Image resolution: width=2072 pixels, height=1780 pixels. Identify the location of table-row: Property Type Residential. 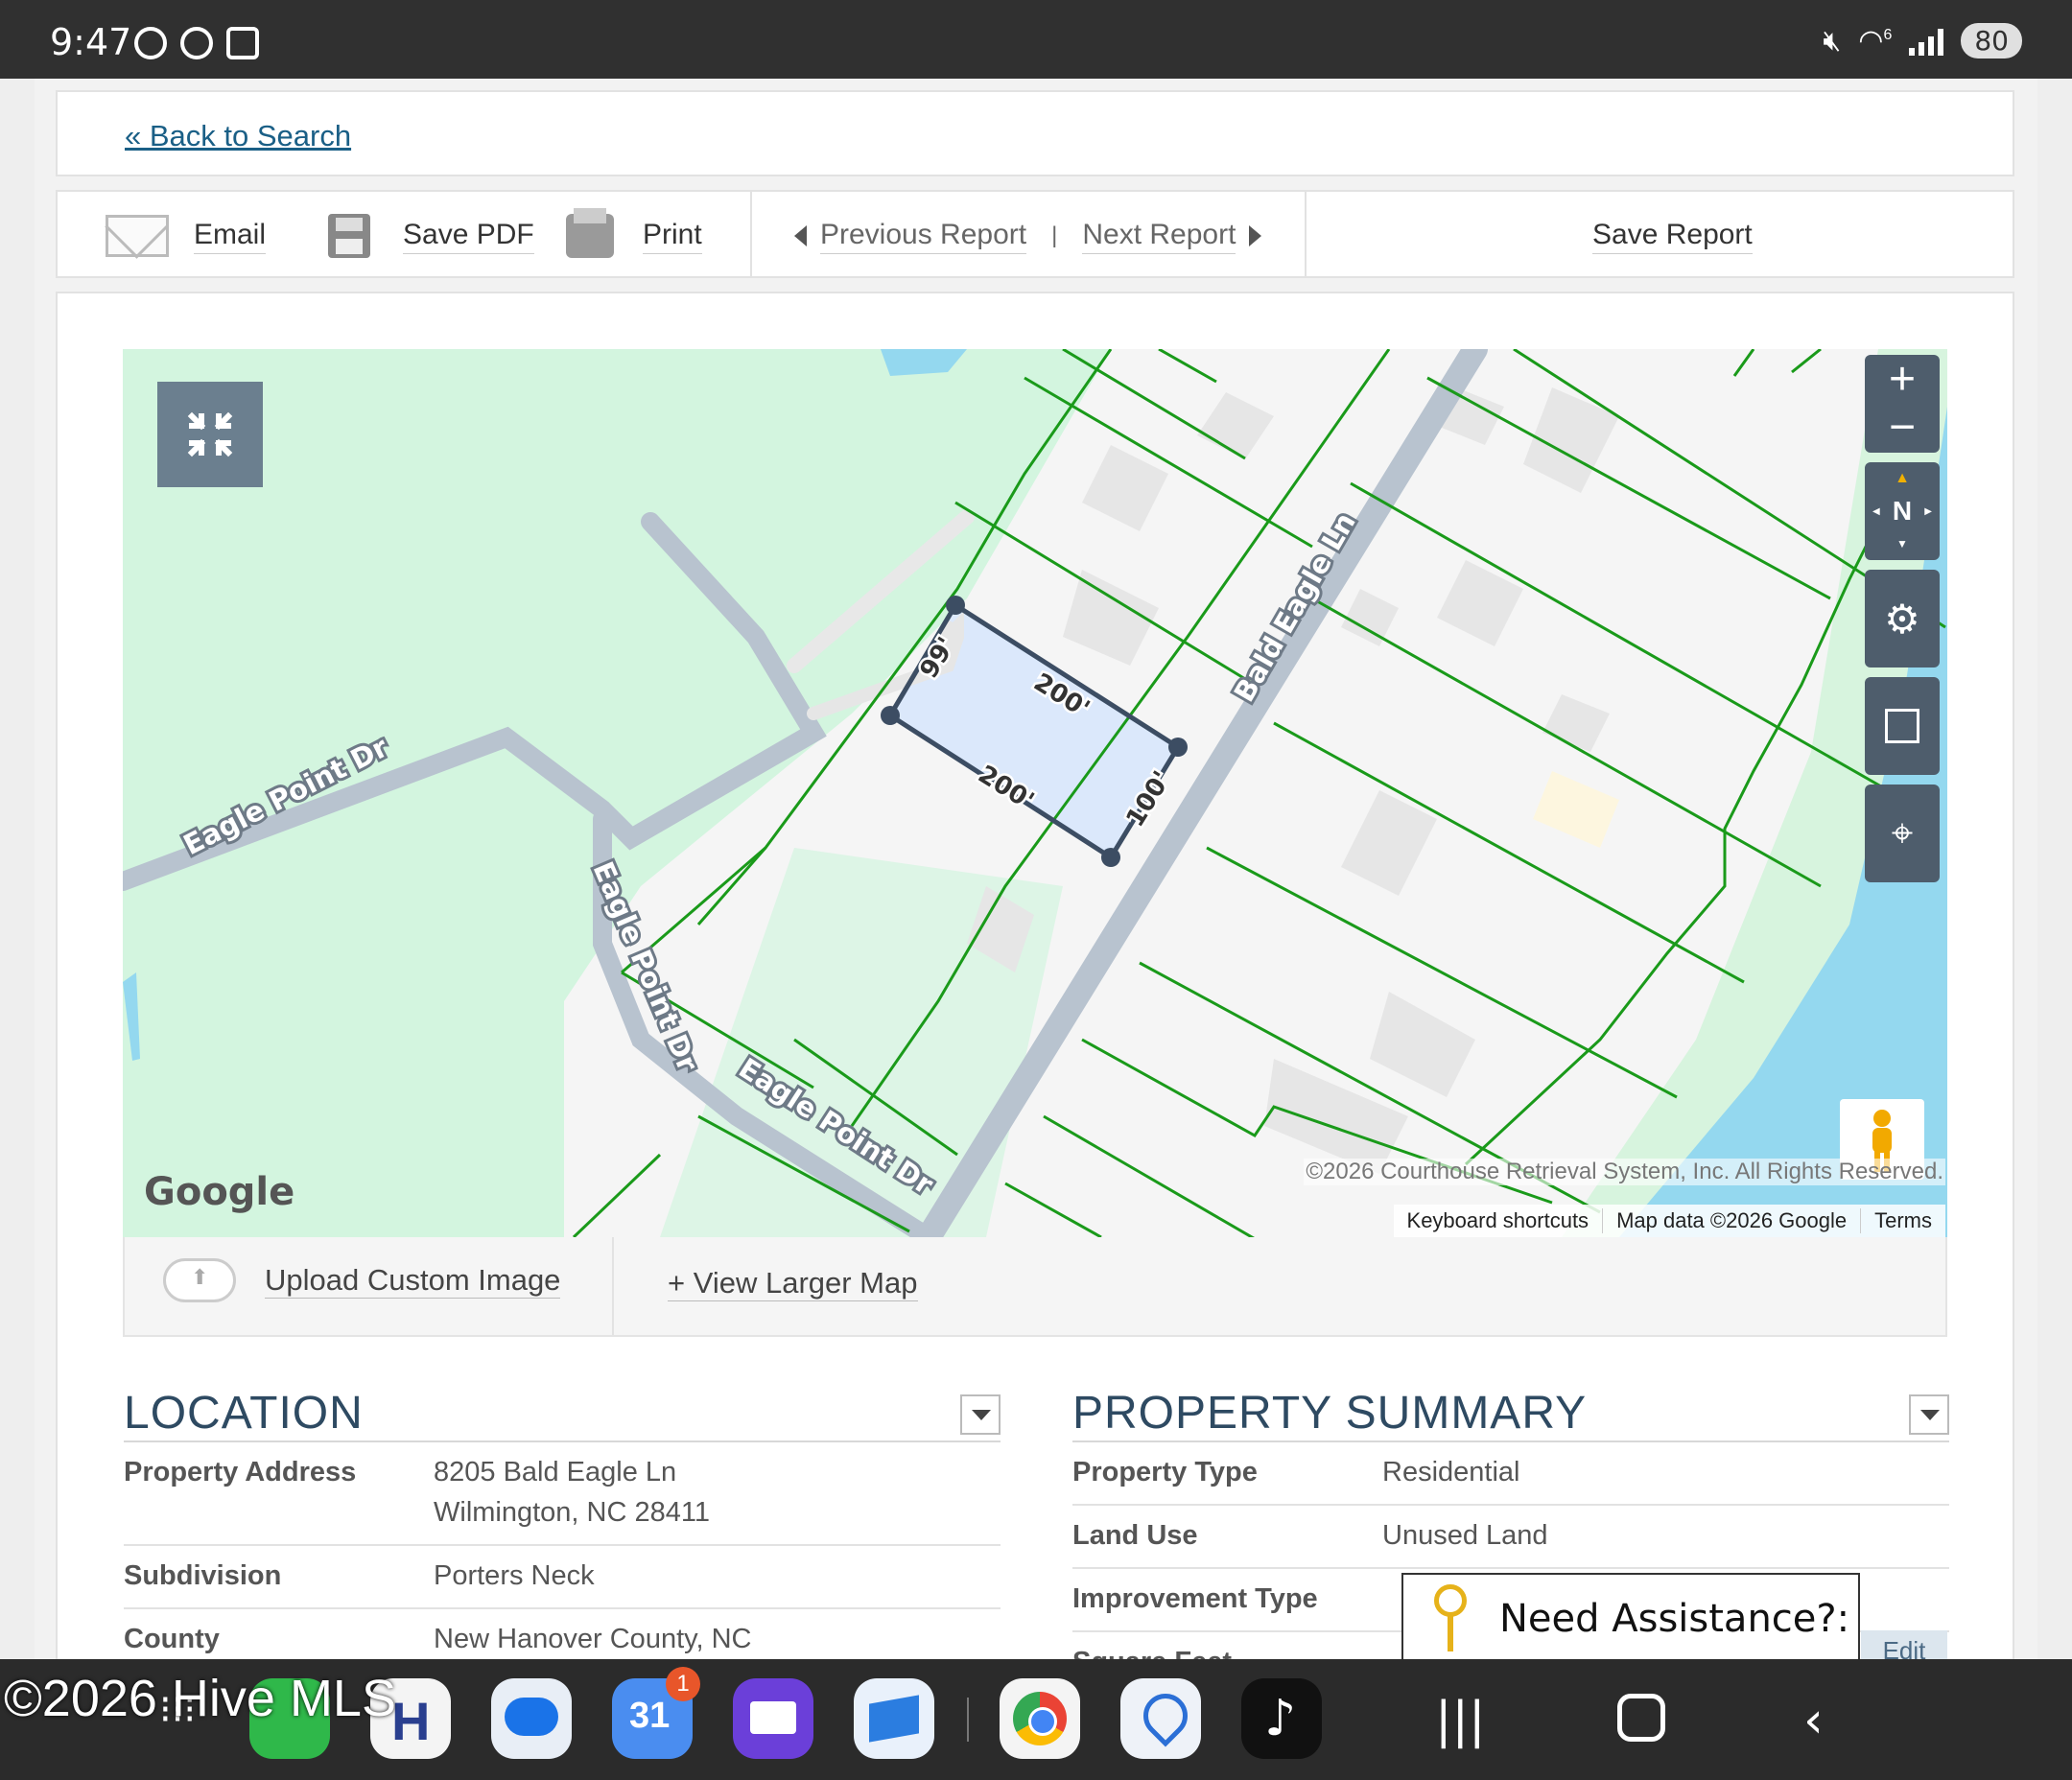
(1510, 1474).